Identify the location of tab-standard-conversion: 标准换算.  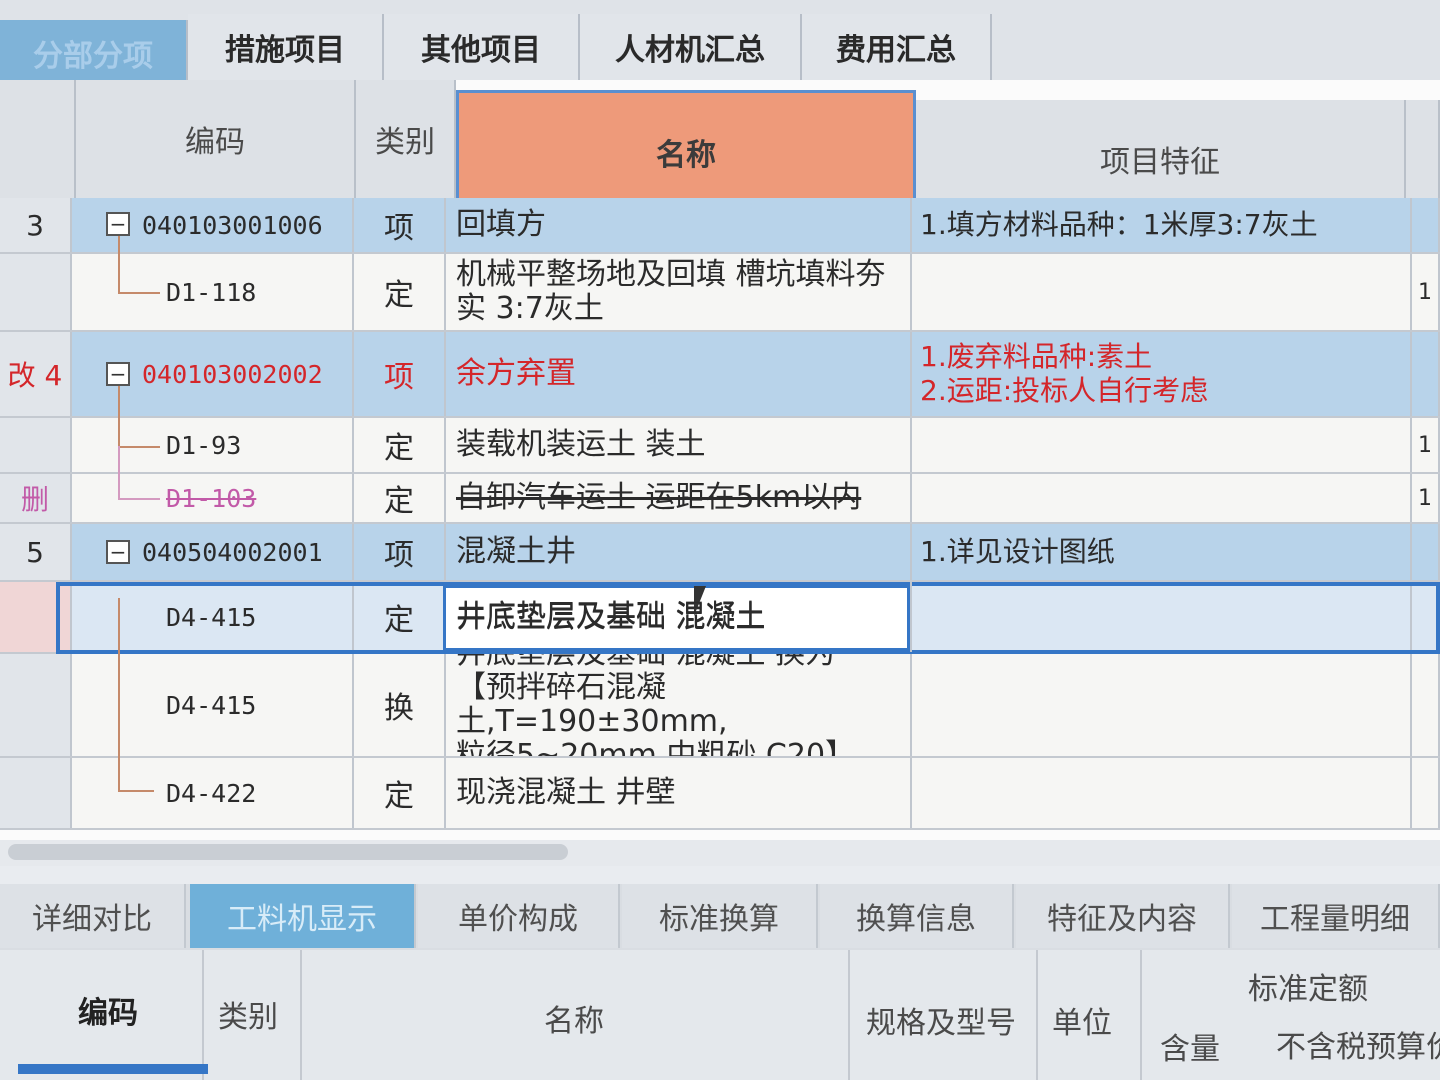
(720, 916).